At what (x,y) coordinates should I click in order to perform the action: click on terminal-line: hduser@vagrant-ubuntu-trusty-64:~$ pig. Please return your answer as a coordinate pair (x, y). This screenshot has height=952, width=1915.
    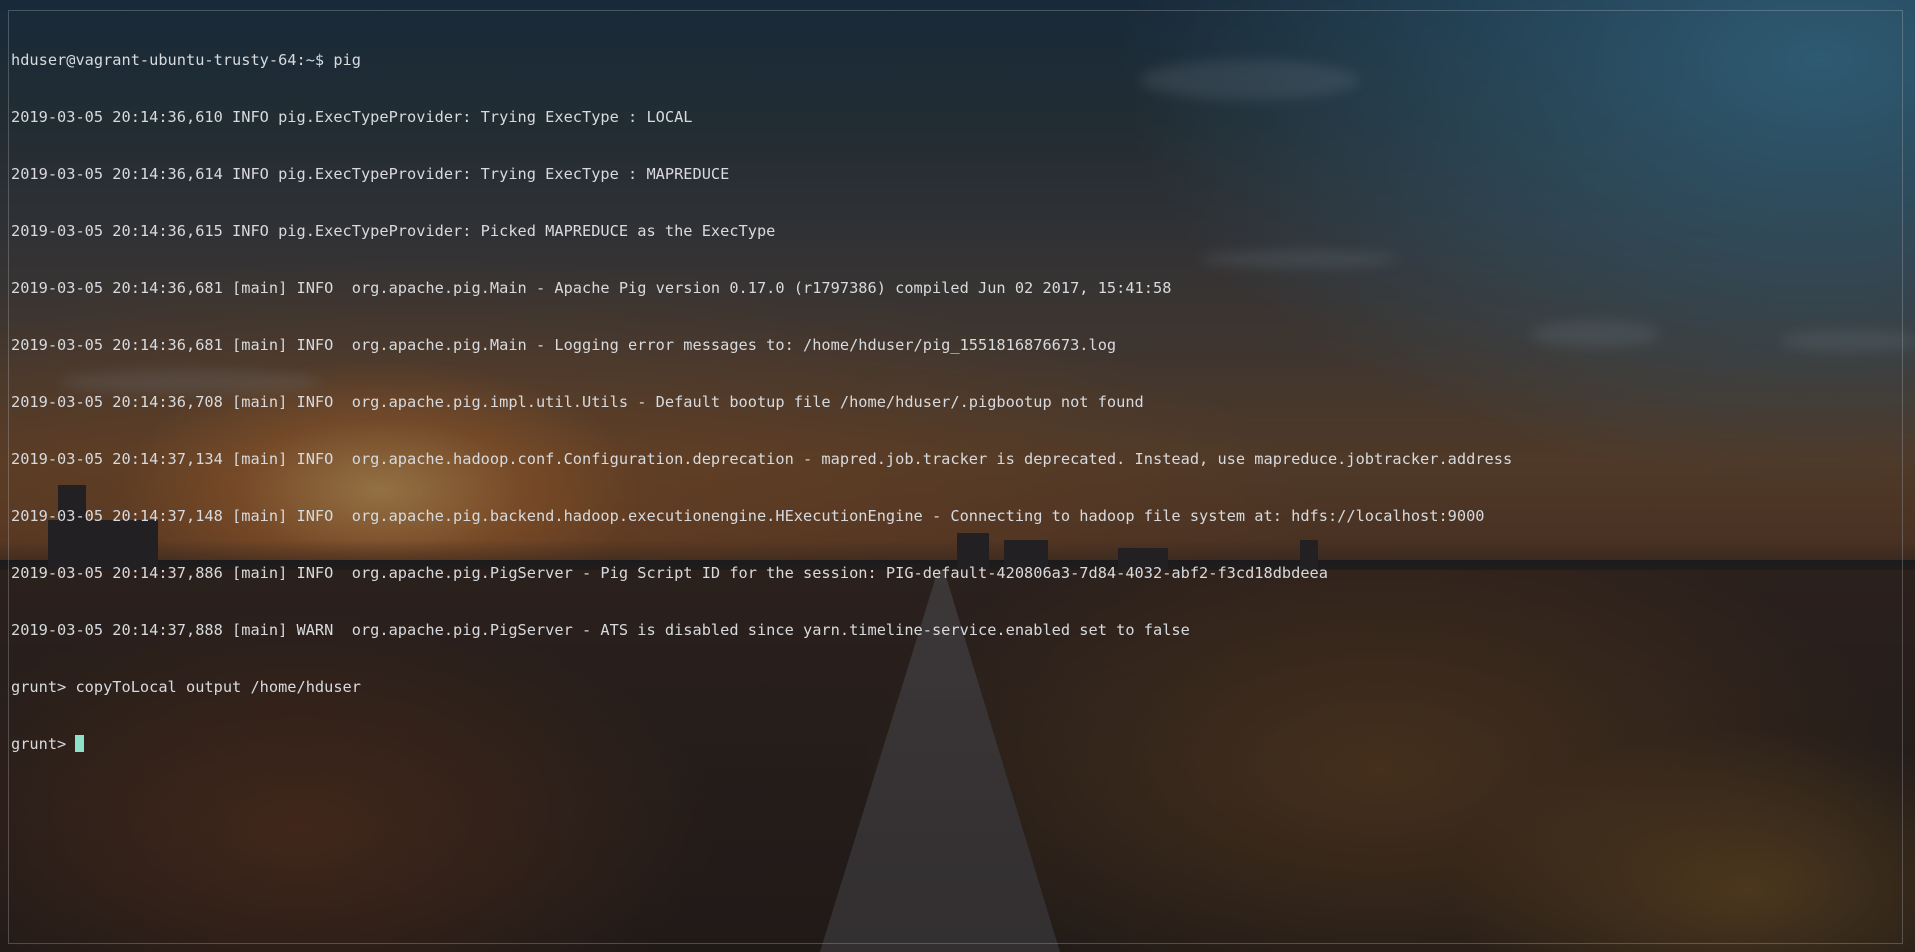
    Looking at the image, I should click on (186, 60).